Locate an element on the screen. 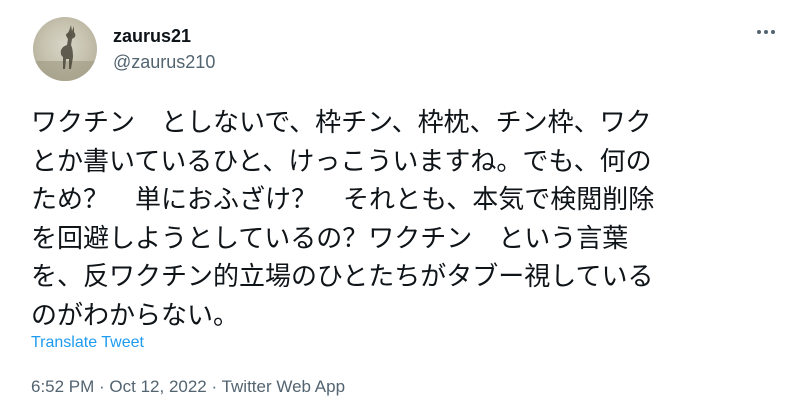  user-names: zaurus21 @zaurus210 is located at coordinates (164, 49).